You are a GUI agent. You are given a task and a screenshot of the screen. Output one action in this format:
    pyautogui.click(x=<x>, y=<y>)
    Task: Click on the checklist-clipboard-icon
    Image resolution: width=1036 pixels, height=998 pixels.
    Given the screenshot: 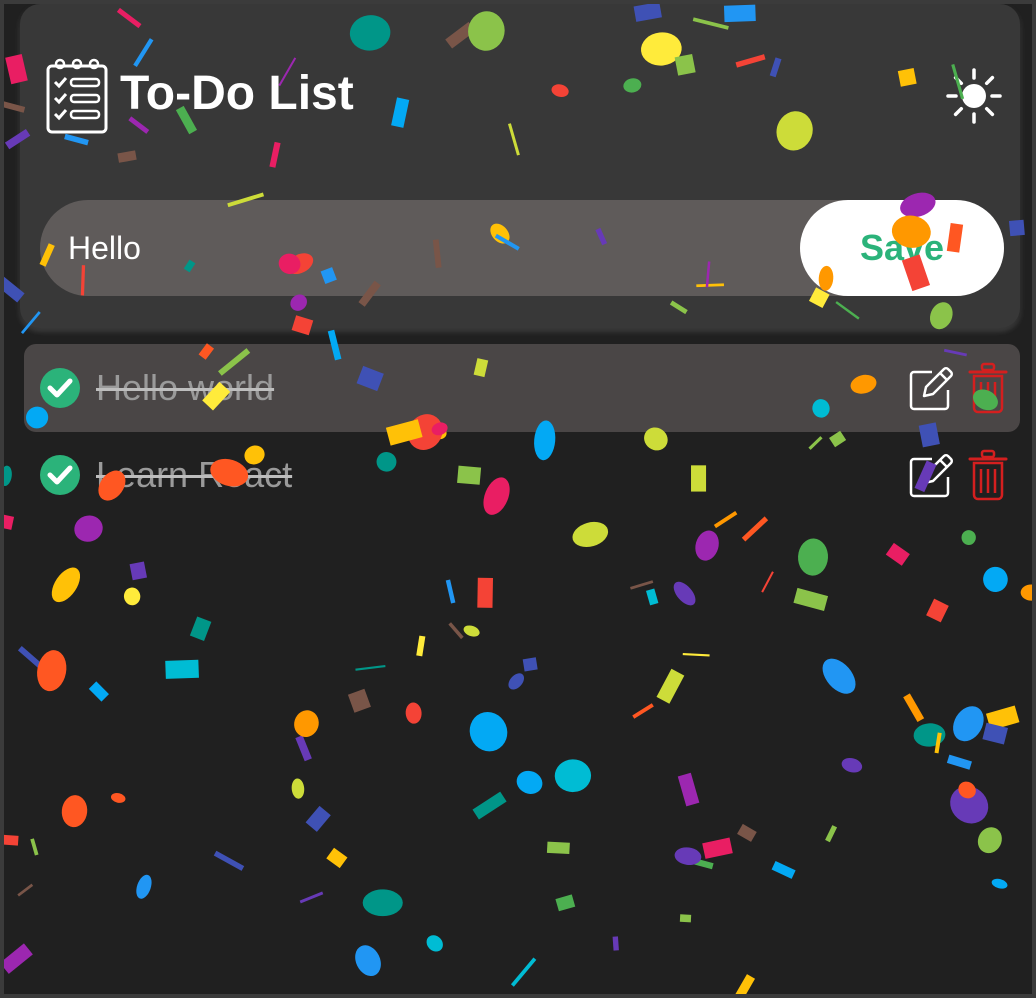 What is the action you would take?
    pyautogui.click(x=77, y=96)
    